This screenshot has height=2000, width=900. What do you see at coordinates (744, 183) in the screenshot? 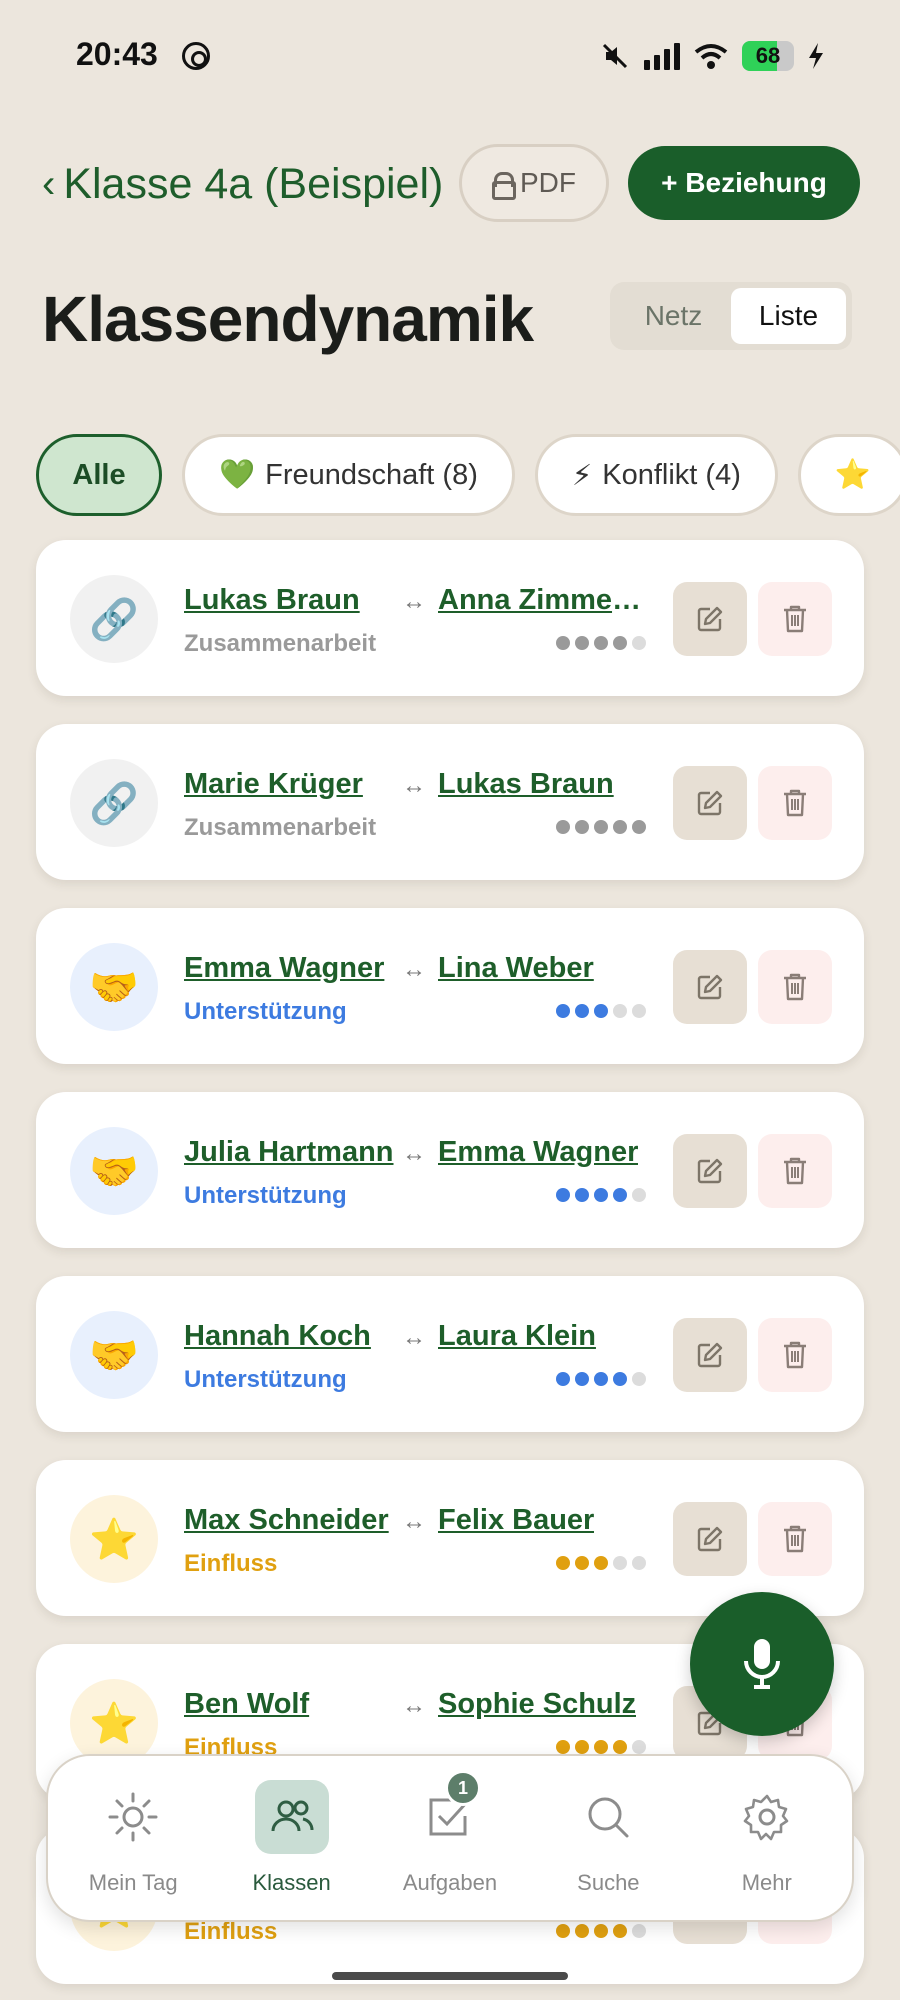
I see `add-relation-button: + Beziehung` at bounding box center [744, 183].